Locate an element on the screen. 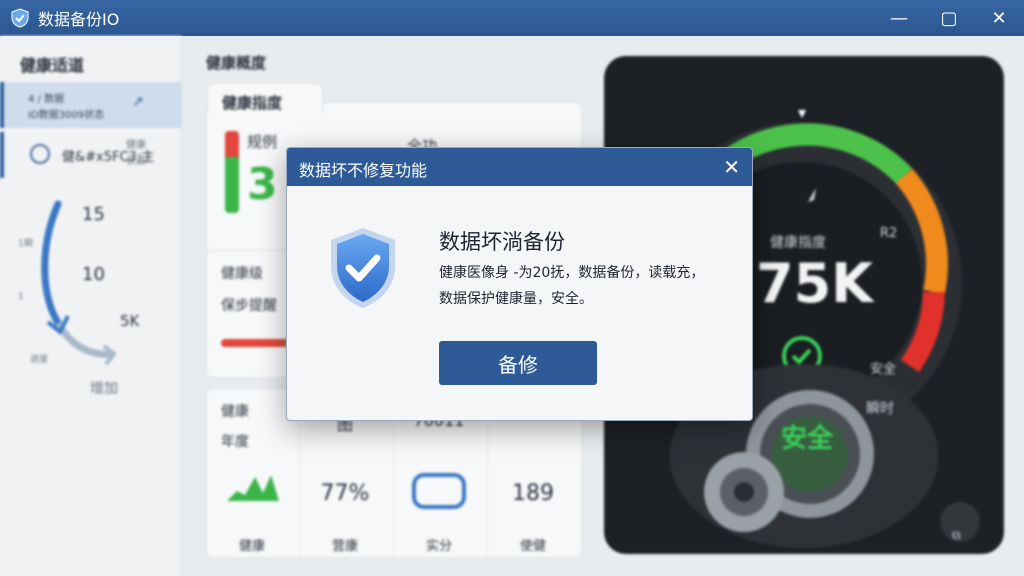 Image resolution: width=1024 pixels, height=576 pixels. sidebar-item-label: 4 / 数据 is located at coordinates (46, 99).